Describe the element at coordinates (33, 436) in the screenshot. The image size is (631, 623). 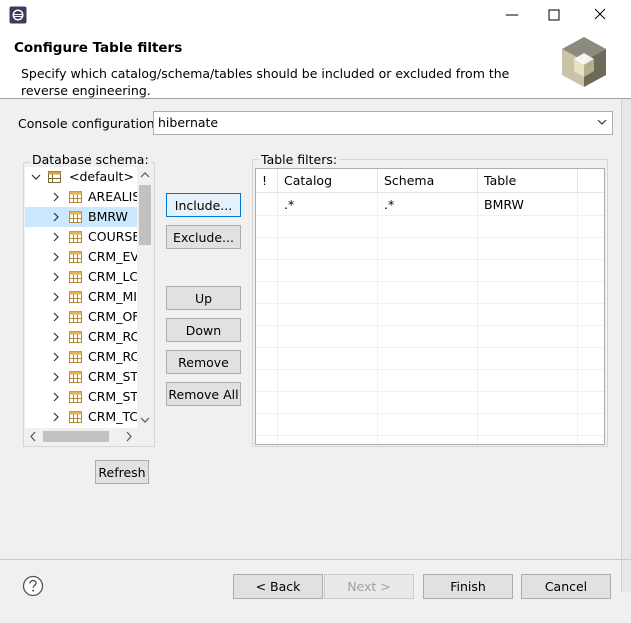
I see `chevron-left-icon` at that location.